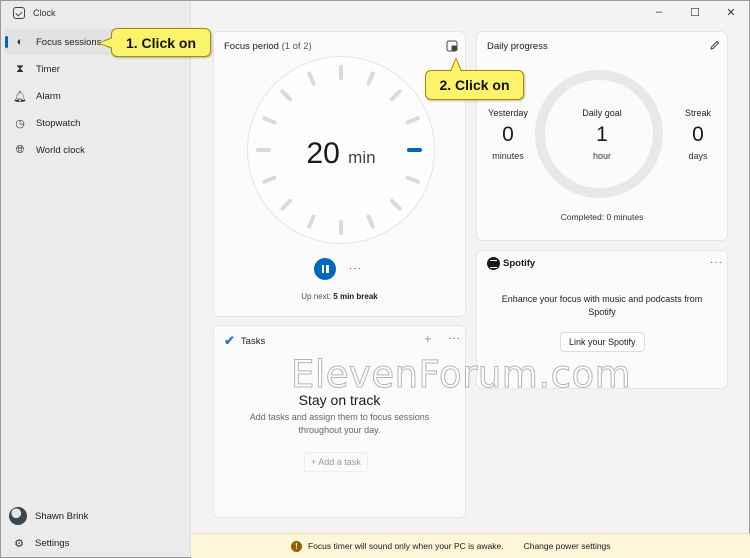 This screenshot has width=750, height=558. I want to click on streak-stat: Streak 0 days, so click(698, 134).